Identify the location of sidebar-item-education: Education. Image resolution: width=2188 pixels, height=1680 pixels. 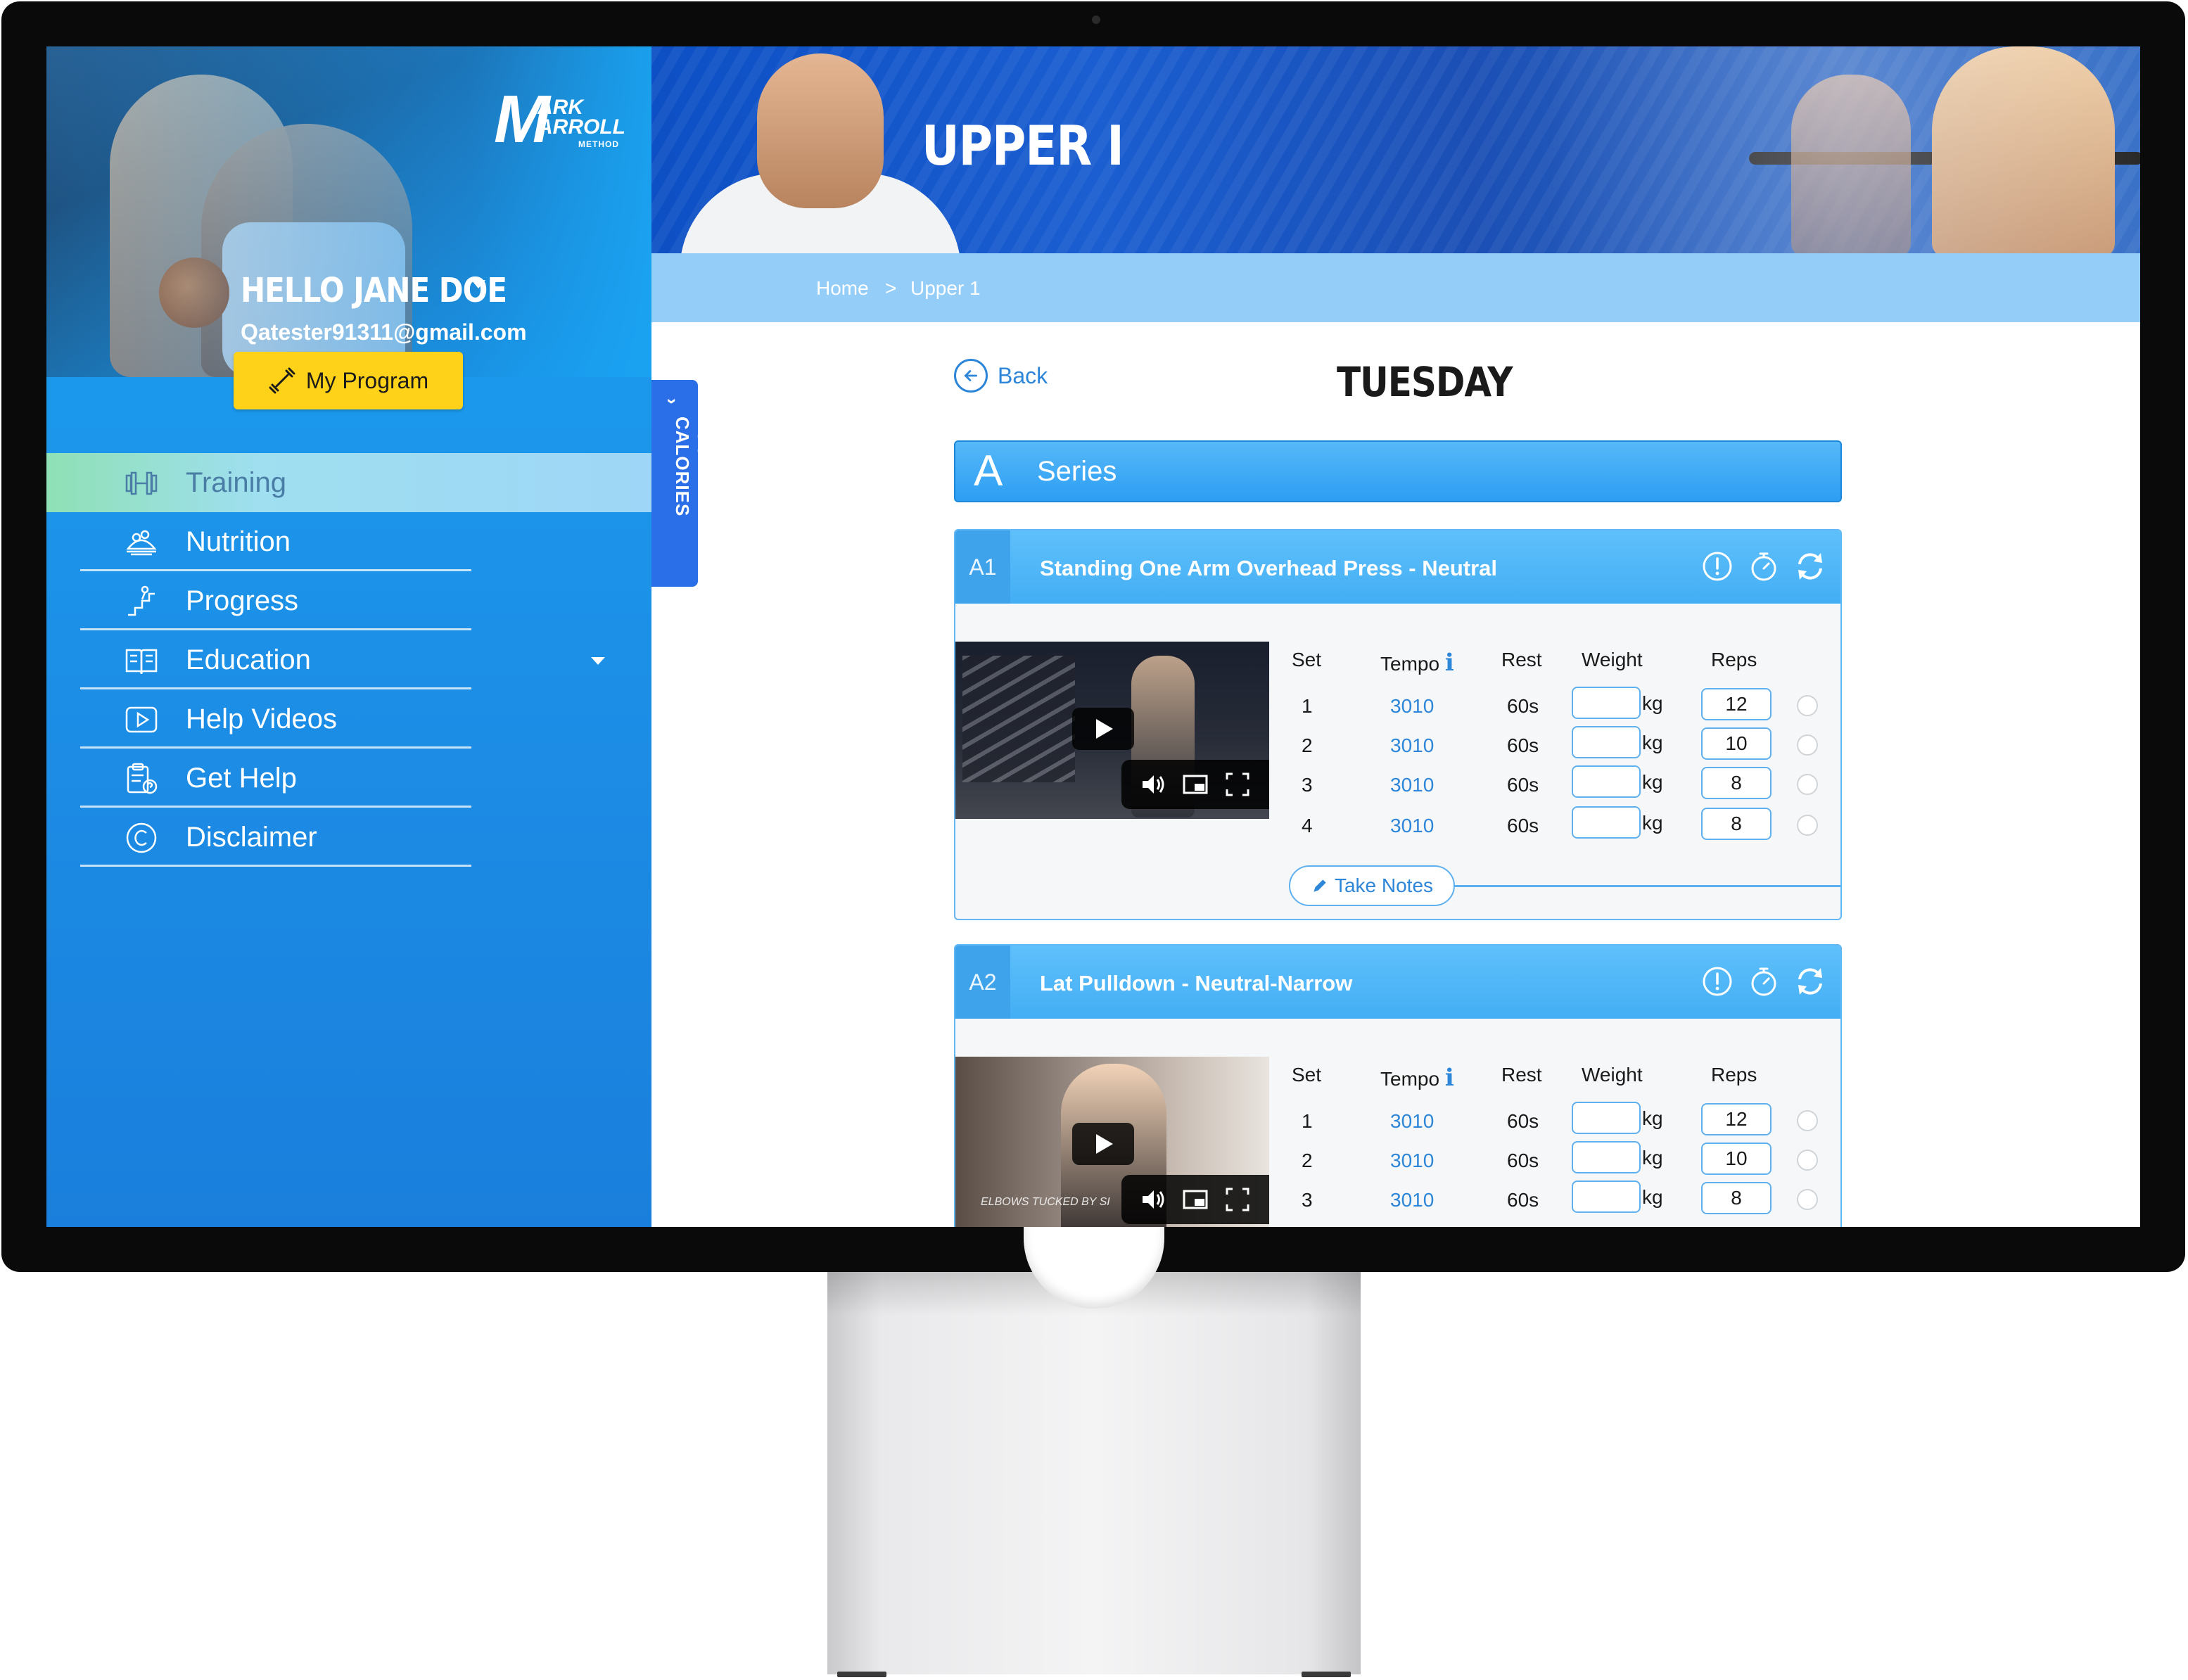
(348, 660).